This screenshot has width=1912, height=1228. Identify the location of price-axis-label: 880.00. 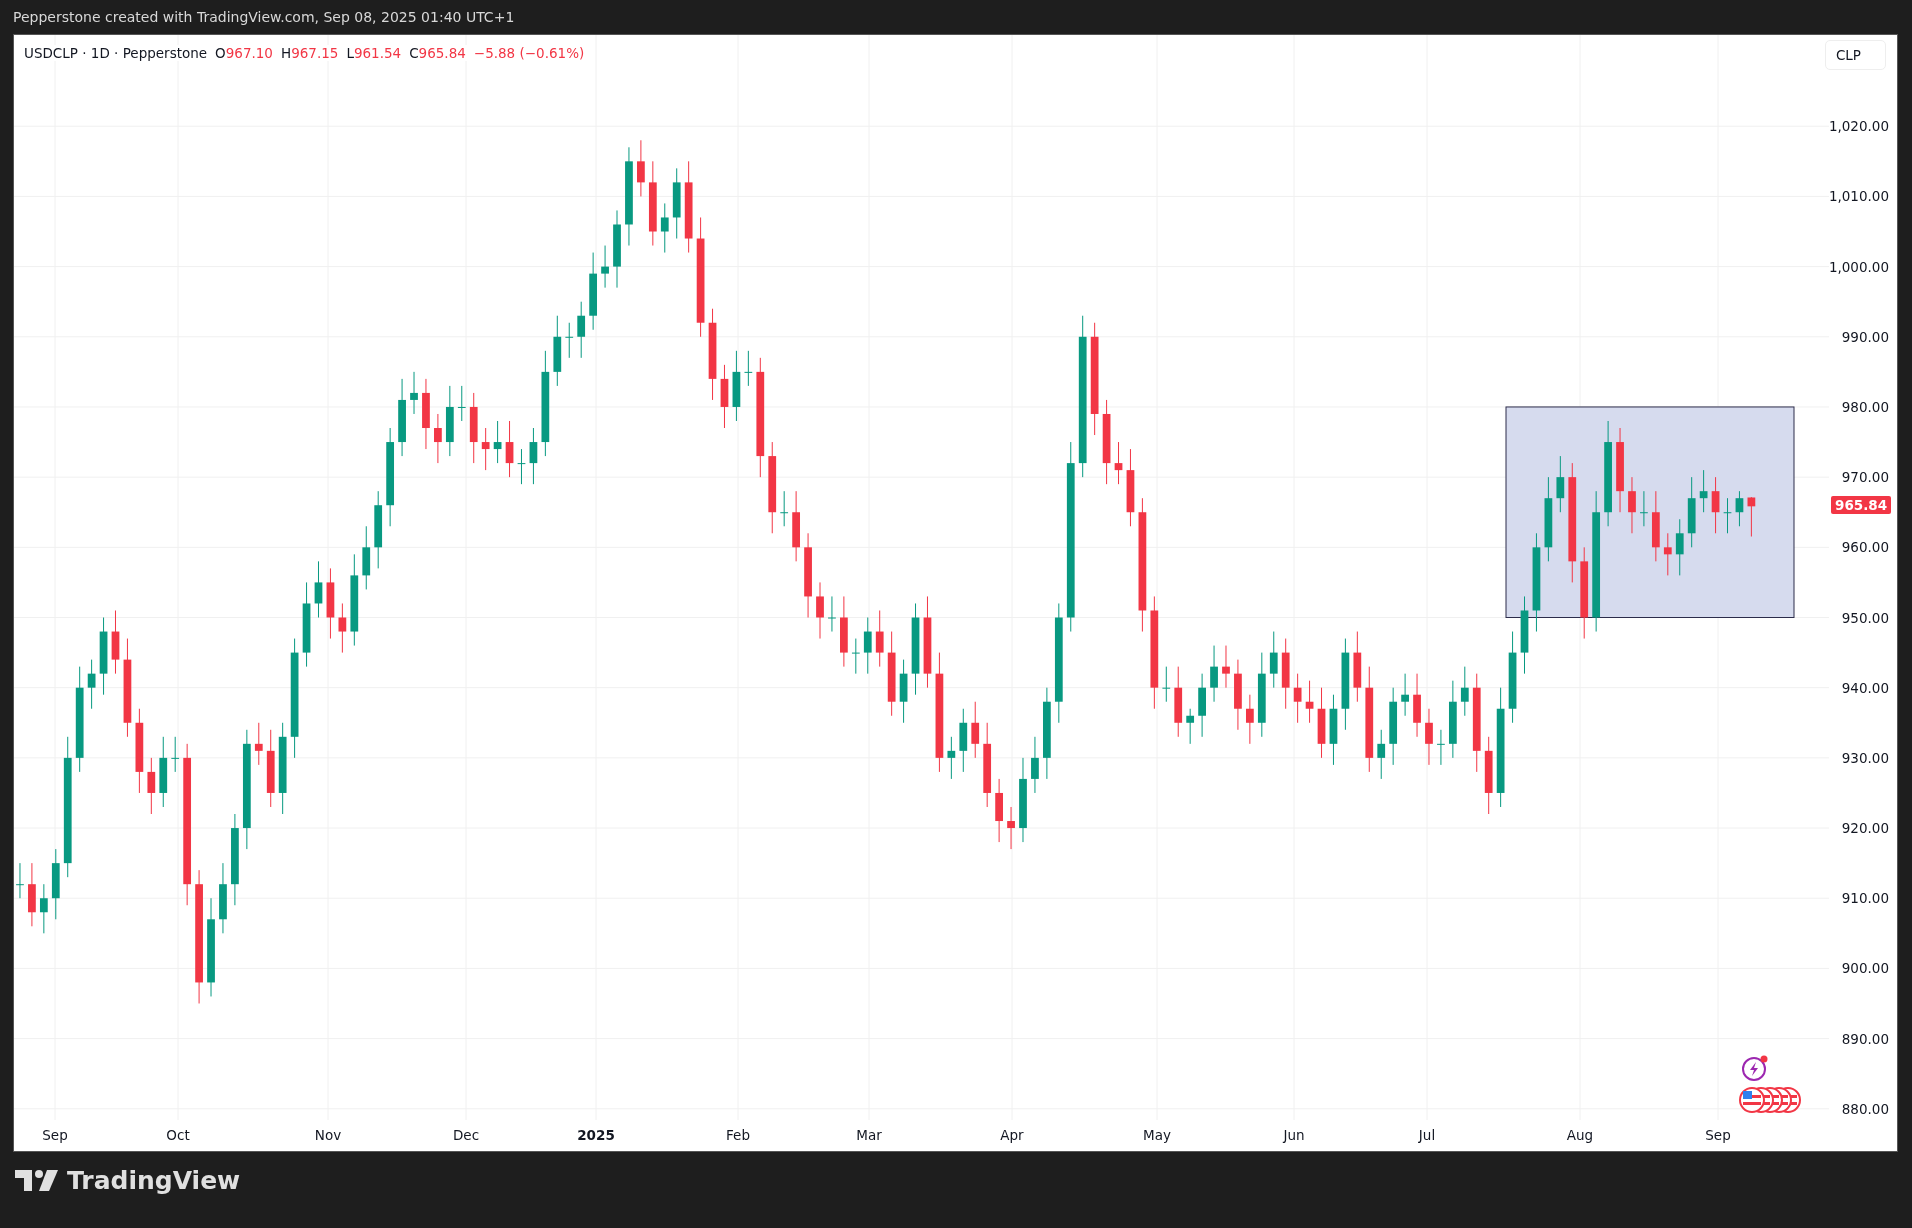
(1865, 1108).